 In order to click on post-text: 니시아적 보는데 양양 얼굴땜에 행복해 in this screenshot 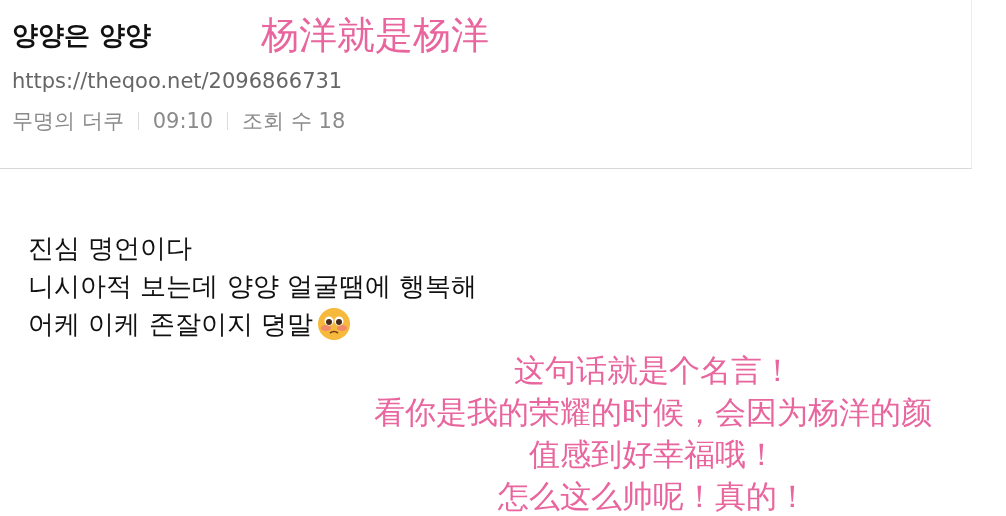, I will do `click(253, 286)`.